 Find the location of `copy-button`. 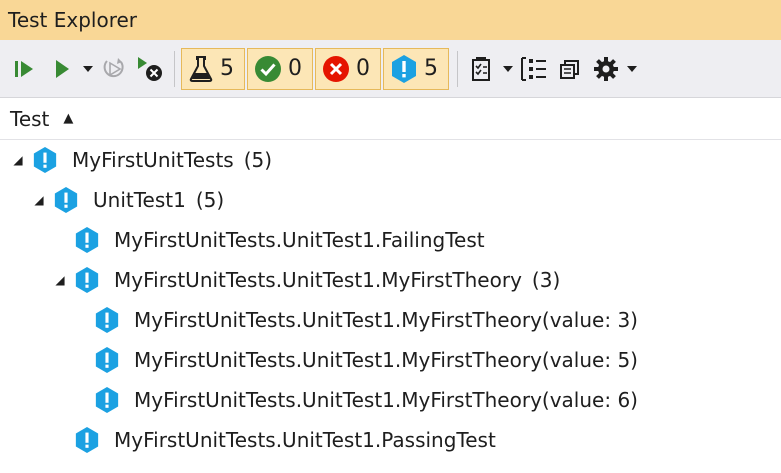

copy-button is located at coordinates (570, 69).